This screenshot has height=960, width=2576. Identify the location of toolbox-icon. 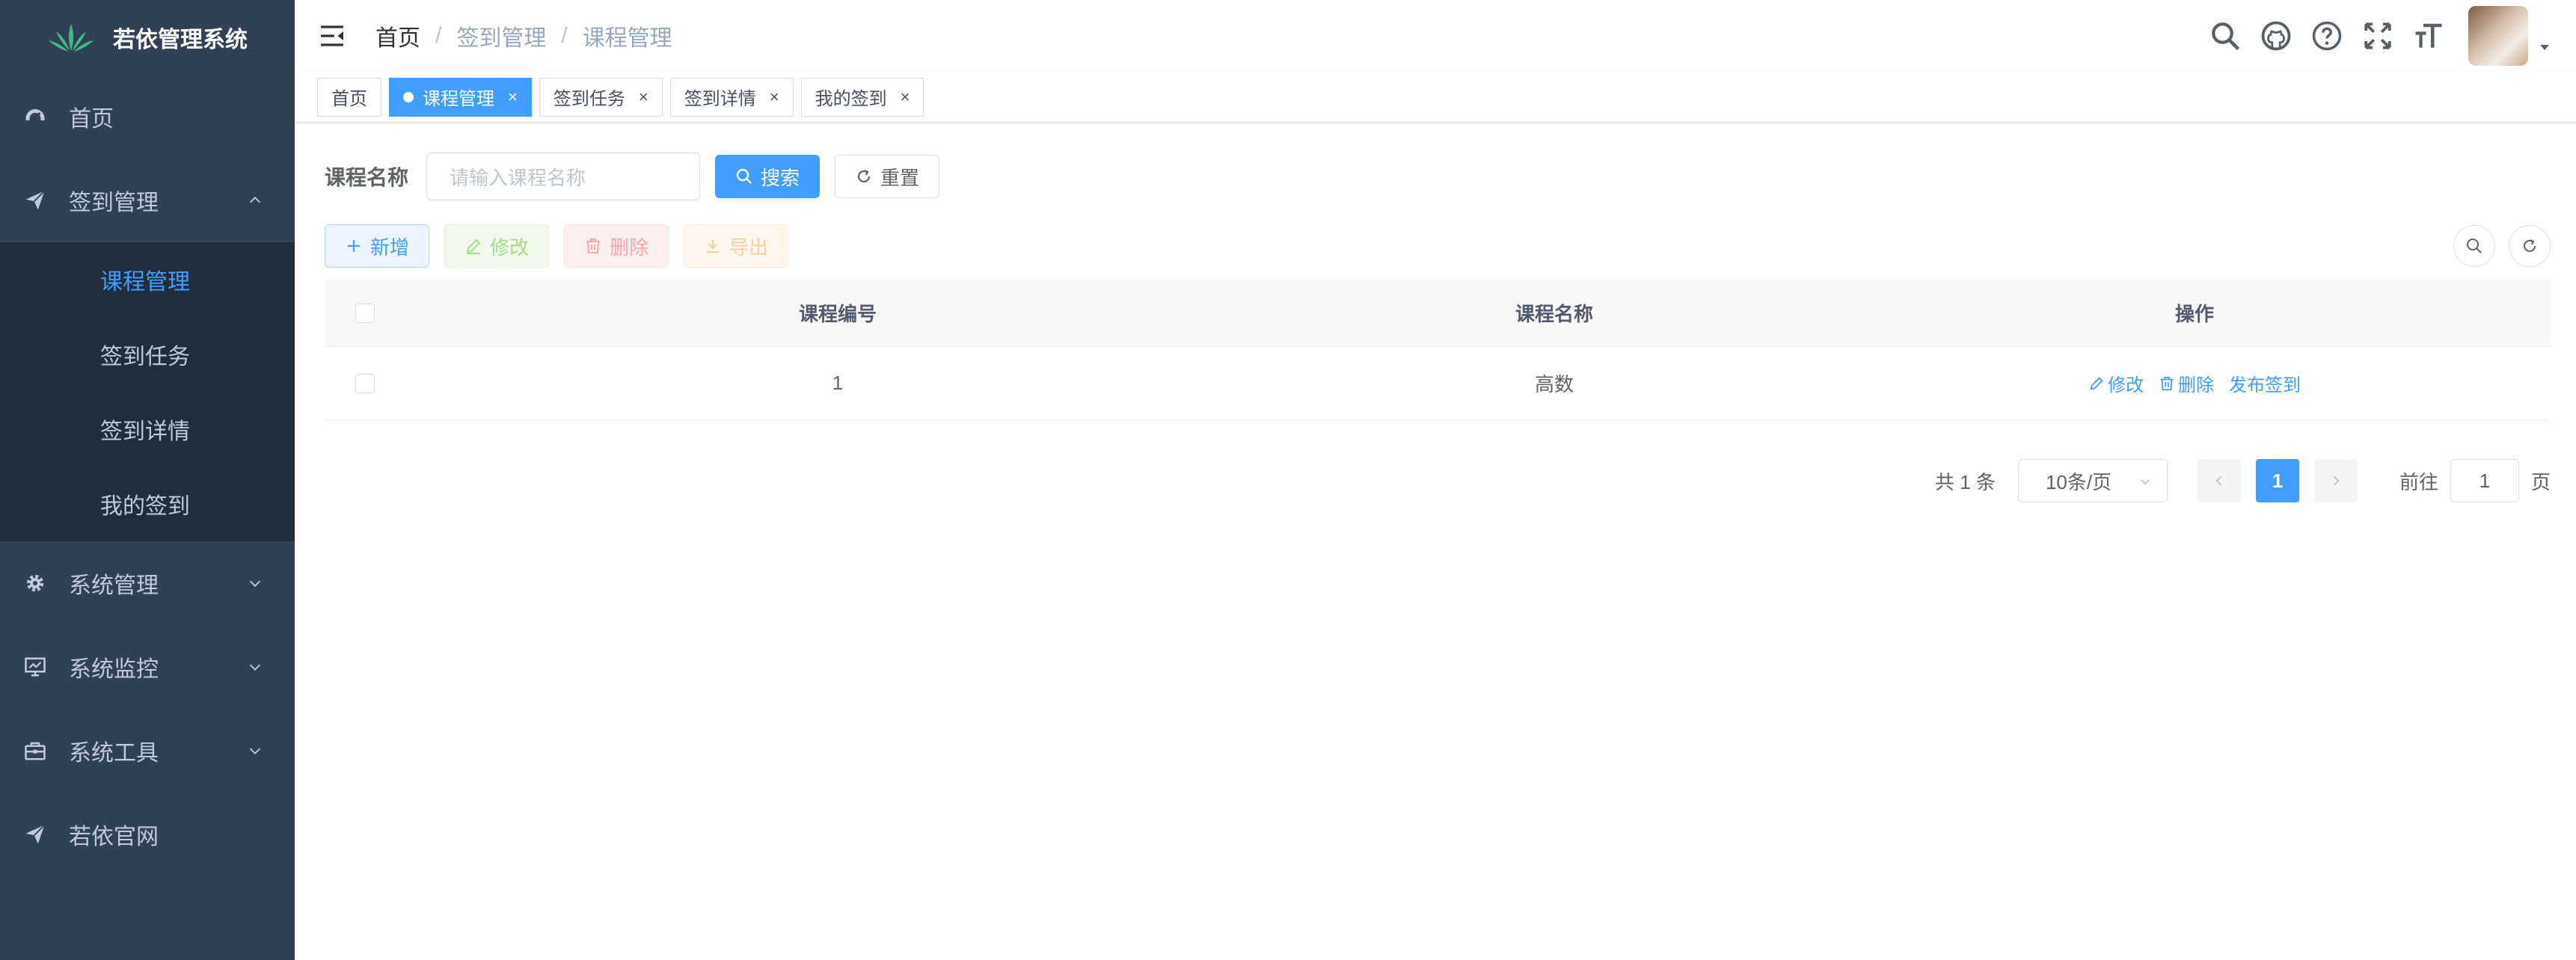
(35, 751).